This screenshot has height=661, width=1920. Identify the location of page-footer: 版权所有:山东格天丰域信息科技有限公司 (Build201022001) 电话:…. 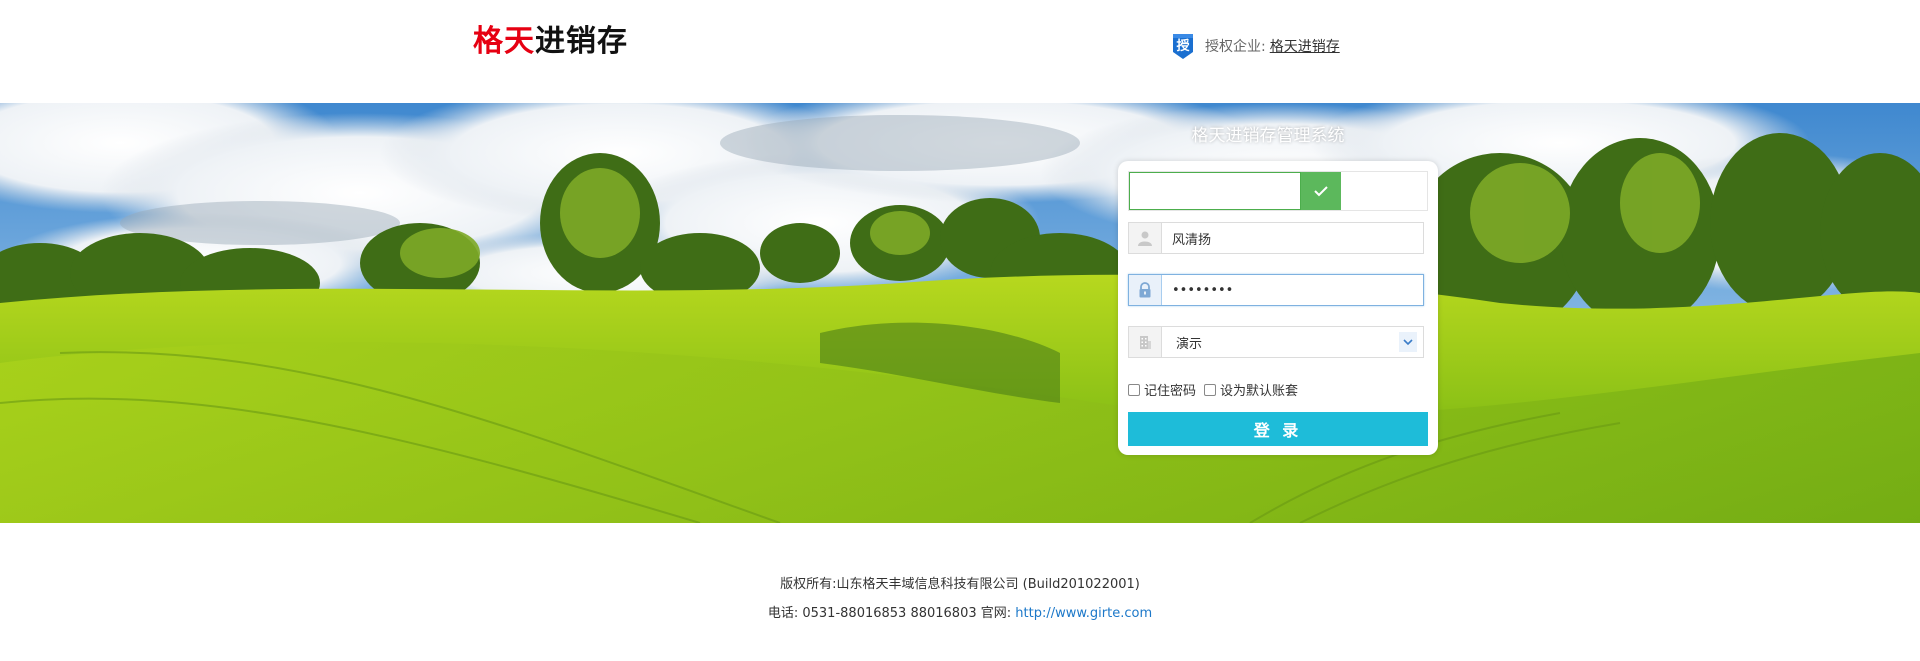
(960, 599).